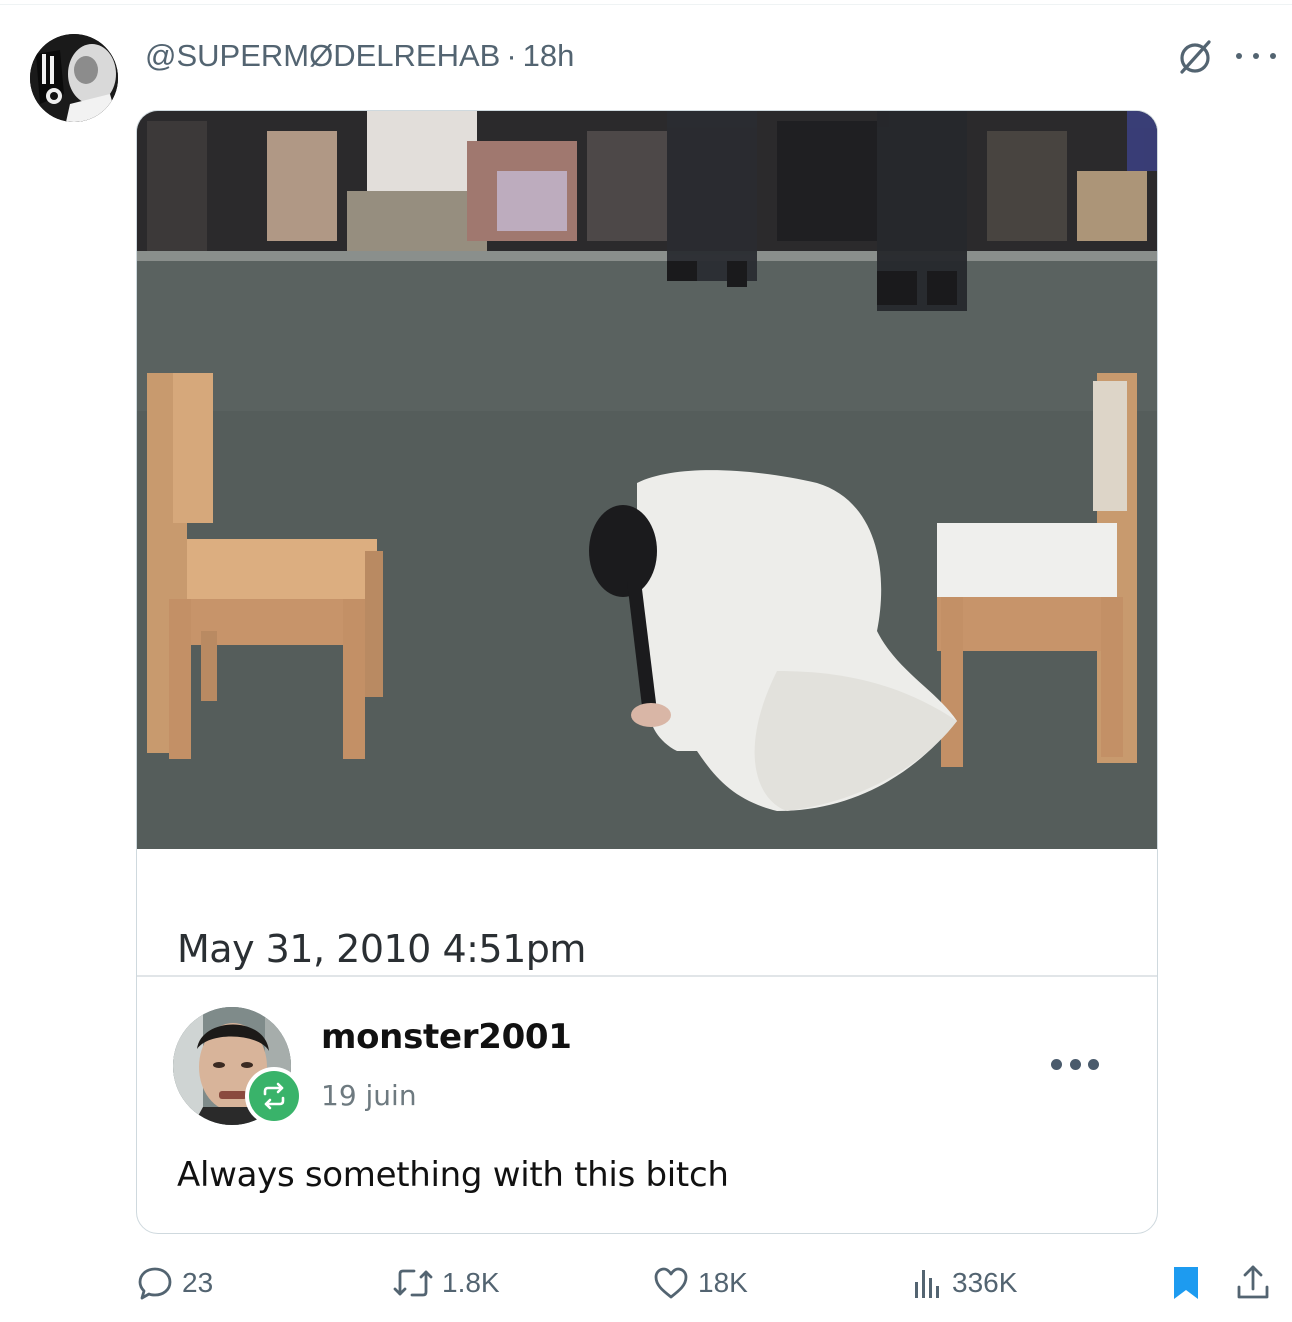  I want to click on views-button: 336K, so click(964, 1283).